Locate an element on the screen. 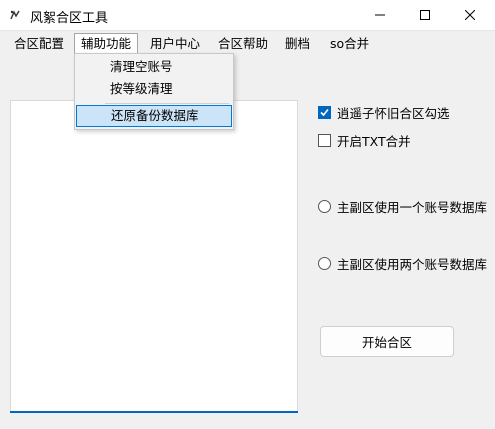 The image size is (495, 429). menu-separator is located at coordinates (167, 103).